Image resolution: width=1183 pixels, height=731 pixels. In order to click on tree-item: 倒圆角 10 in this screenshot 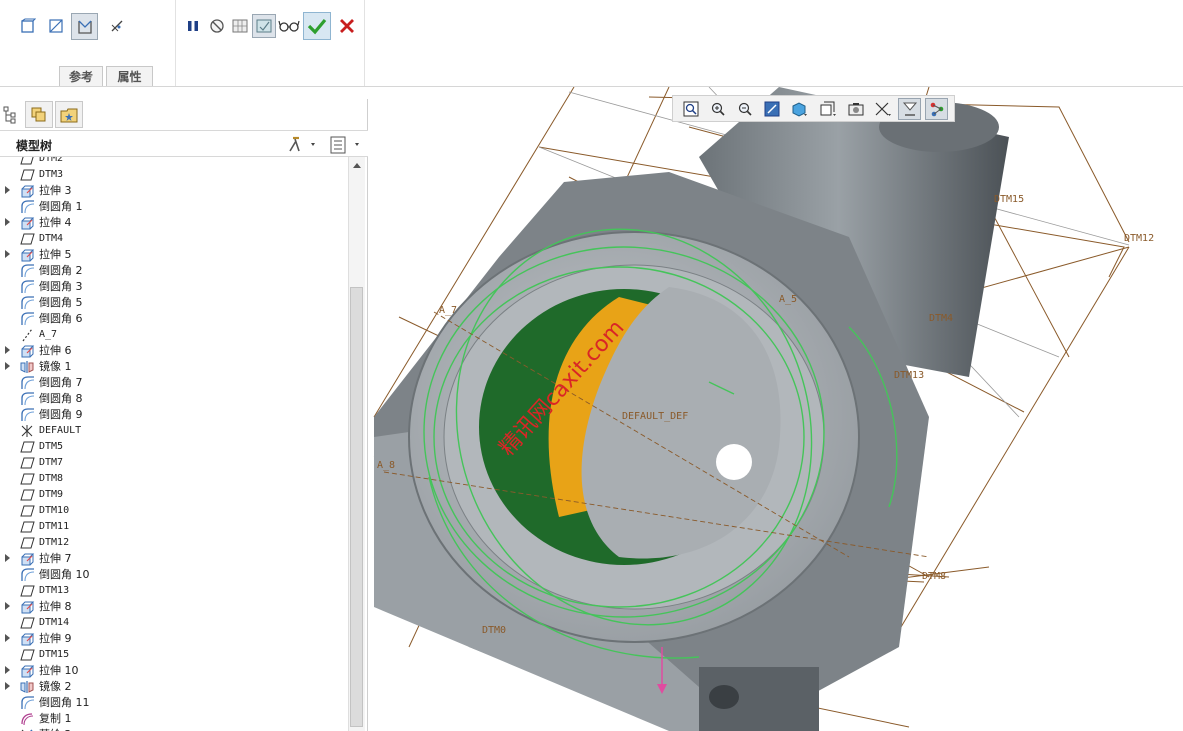, I will do `click(173, 575)`.